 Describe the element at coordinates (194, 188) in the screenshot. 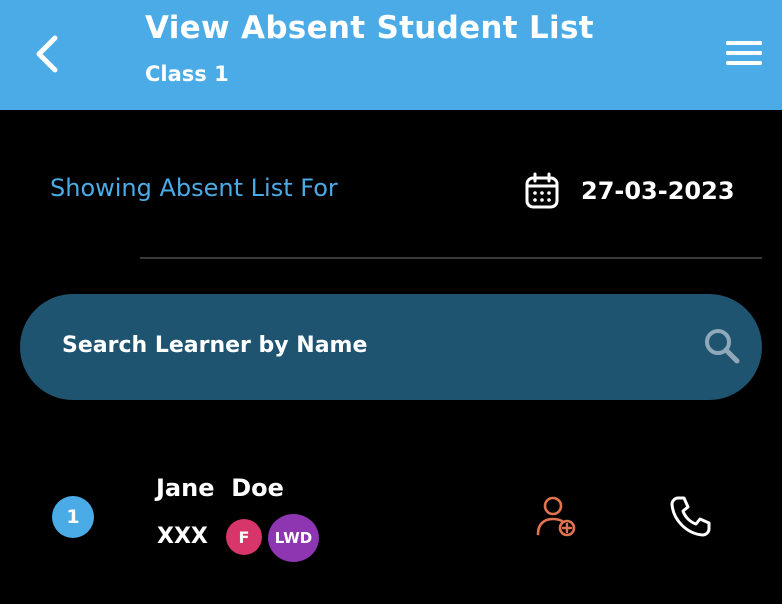

I see `showing-absent-label: Showing Absent List For` at that location.